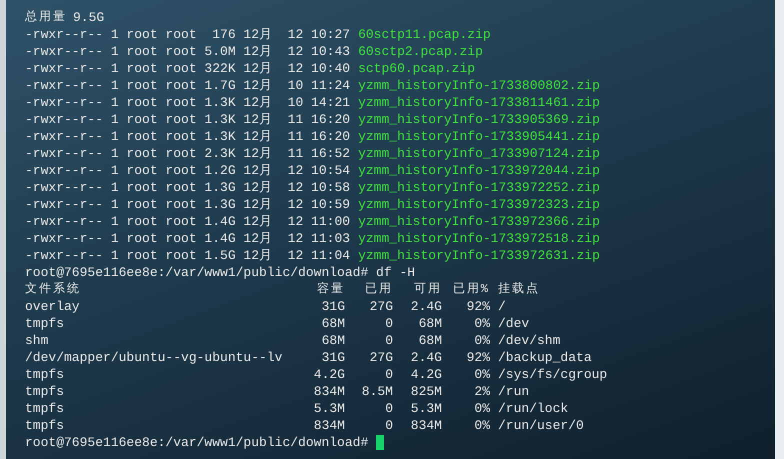  What do you see at coordinates (53, 306) in the screenshot?
I see `table-cell-text: overlay` at bounding box center [53, 306].